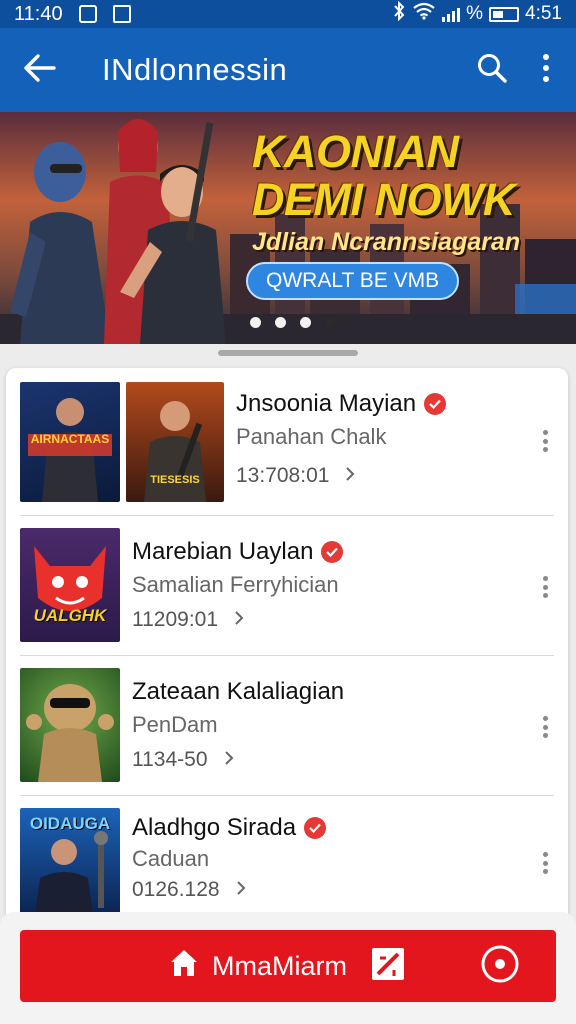  What do you see at coordinates (70, 439) in the screenshot?
I see `thumbnail-label: AIRNACTAAS` at bounding box center [70, 439].